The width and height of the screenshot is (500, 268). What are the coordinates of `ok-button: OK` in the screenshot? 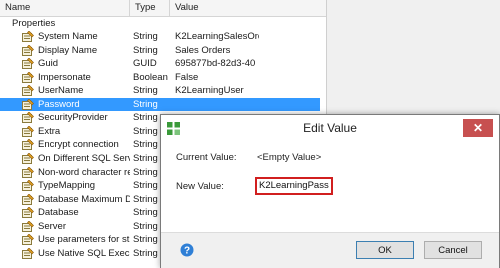 It's located at (385, 250).